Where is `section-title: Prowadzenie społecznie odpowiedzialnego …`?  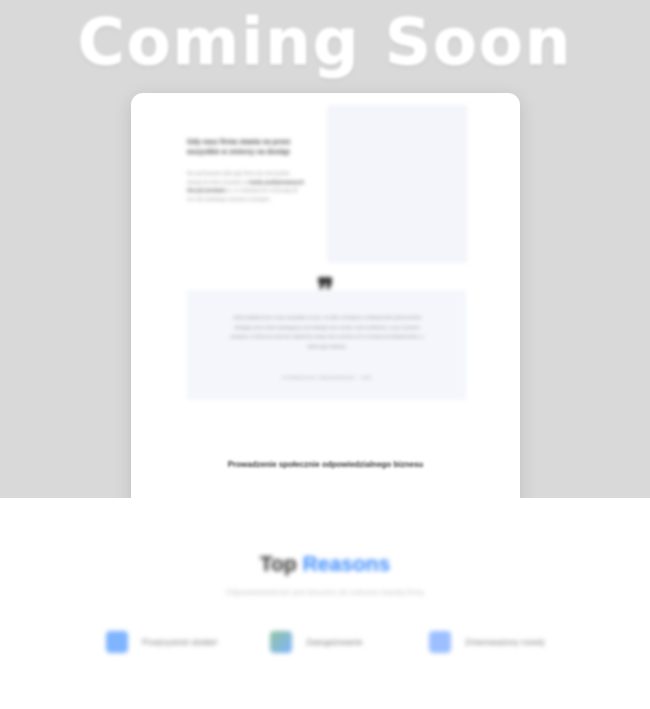
section-title: Prowadzenie społecznie odpowiedzialnego … is located at coordinates (325, 464).